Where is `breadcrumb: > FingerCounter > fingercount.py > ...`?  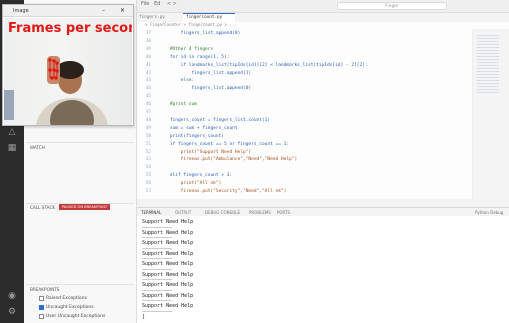 breadcrumb: > FingerCounter > fingercount.py > ... is located at coordinates (323, 25).